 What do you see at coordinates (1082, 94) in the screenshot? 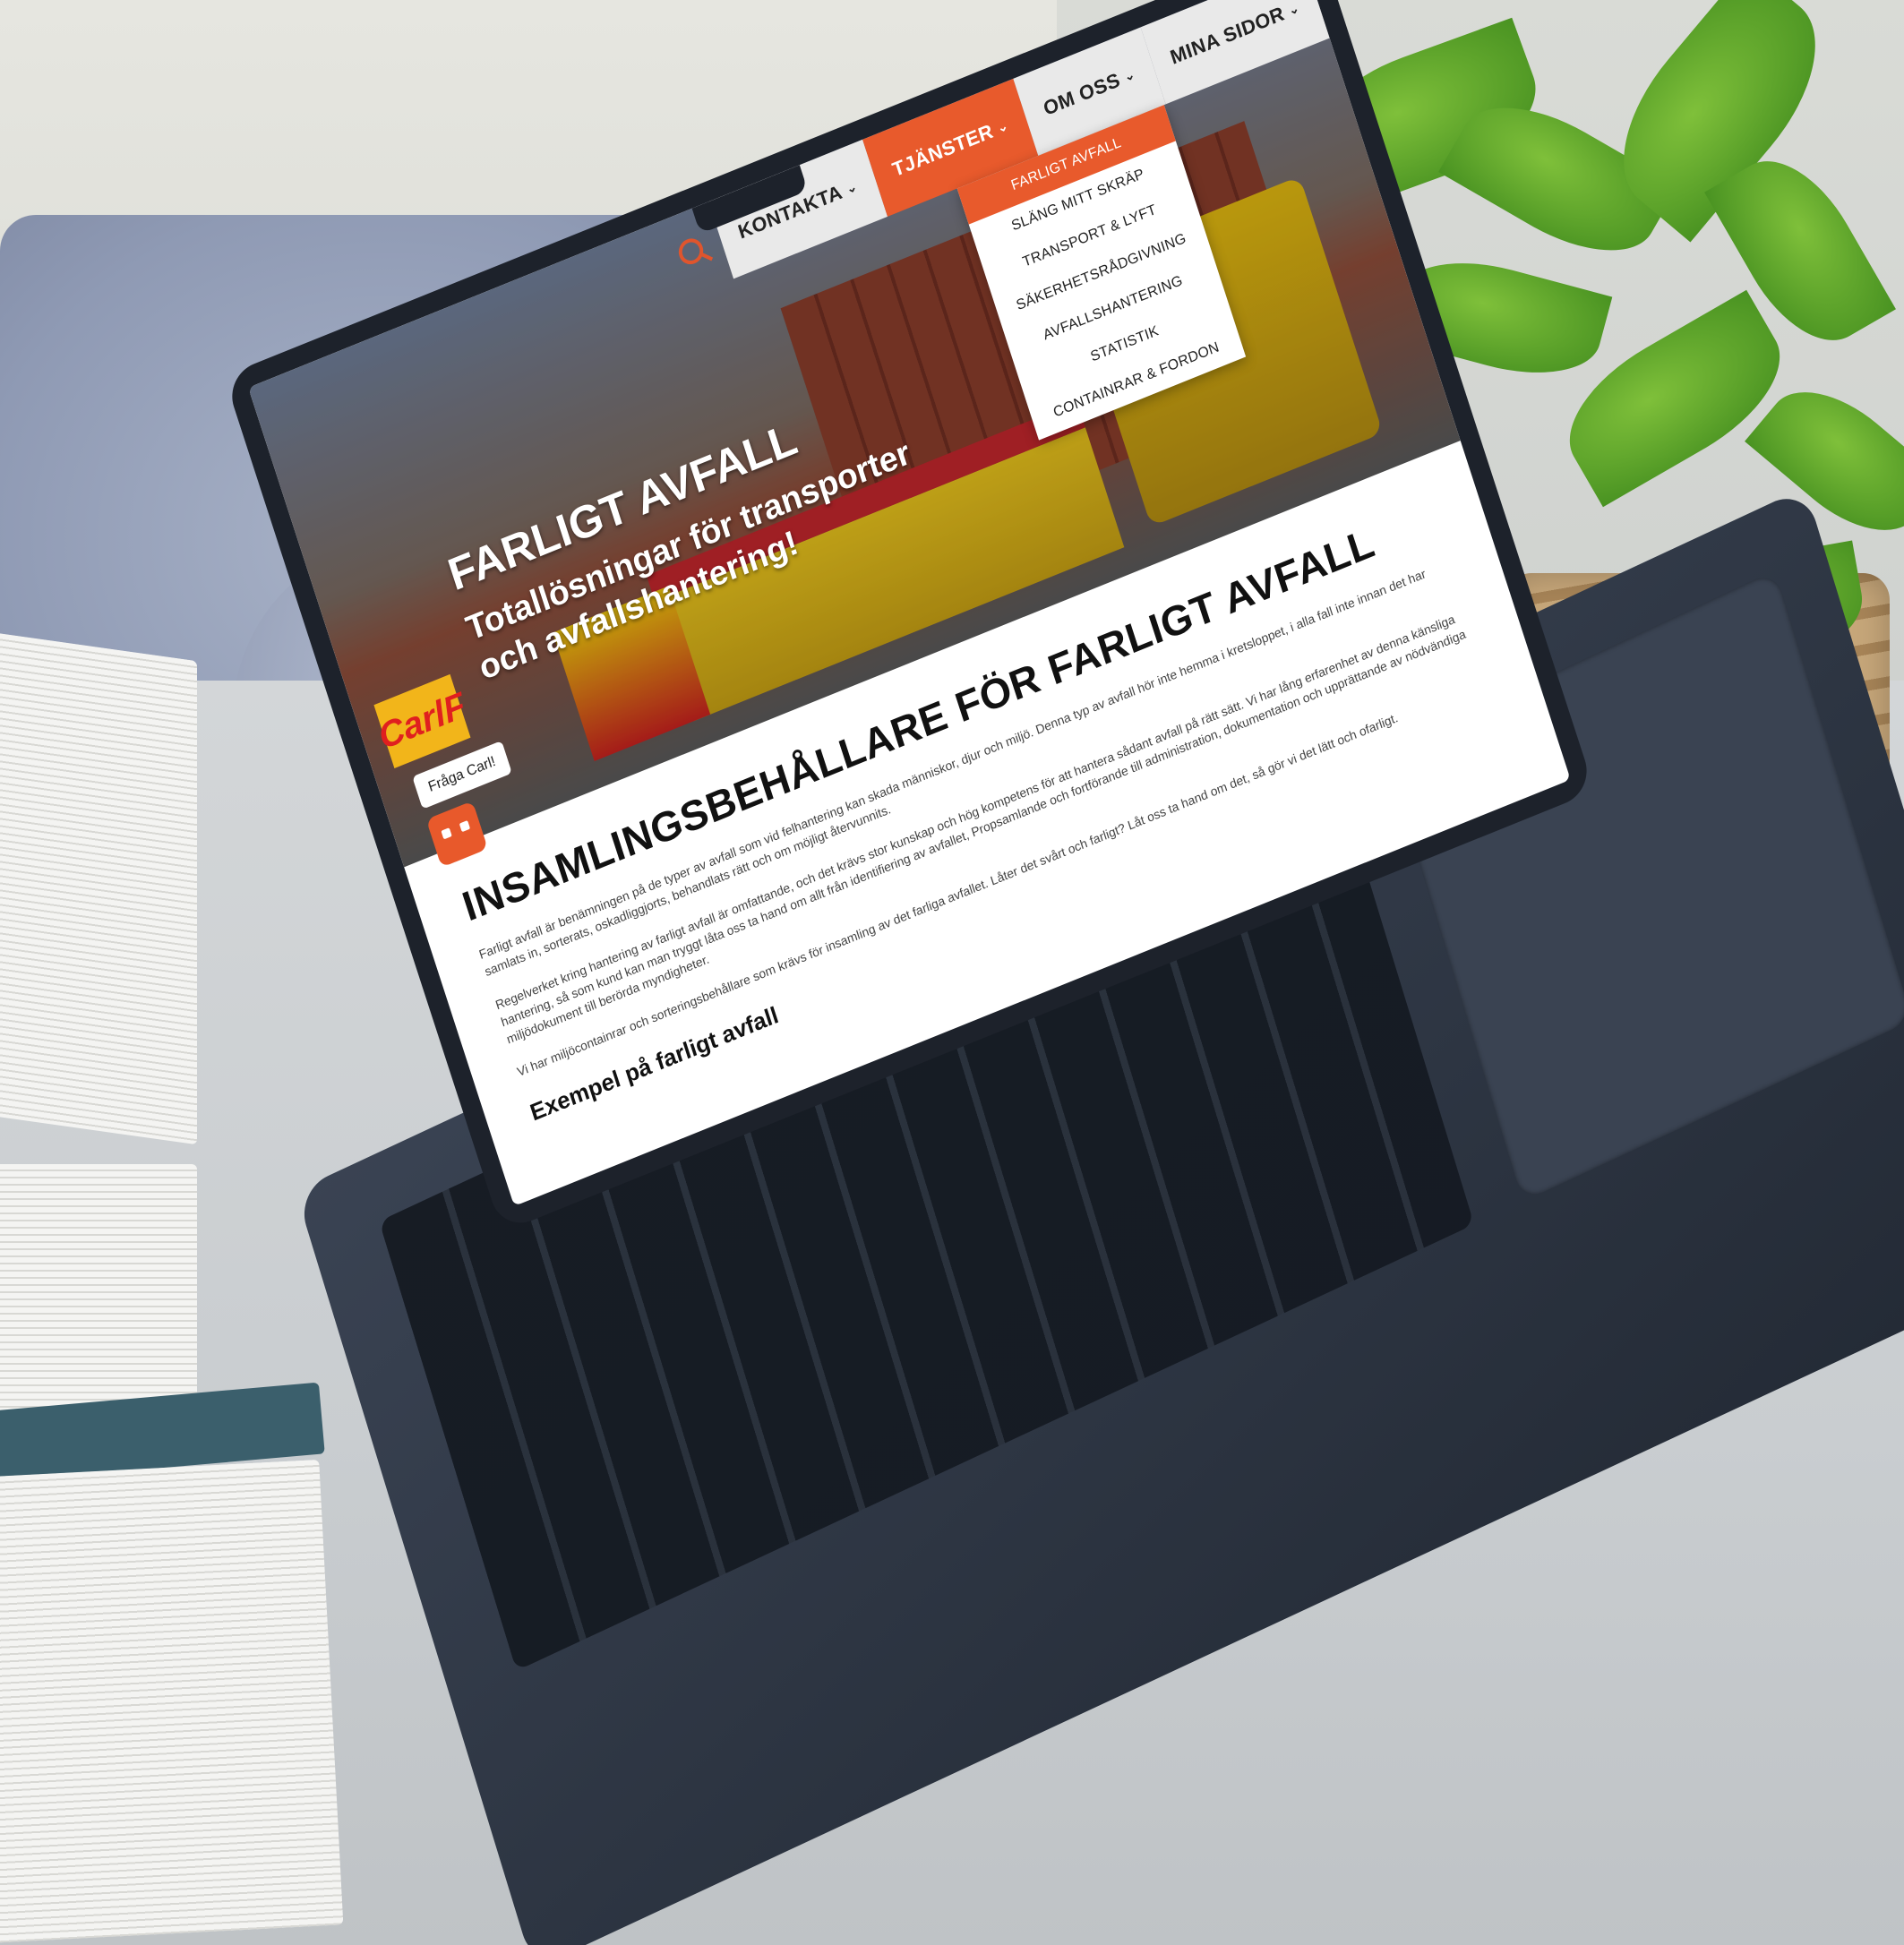
I see `nav-label: OM OSS` at bounding box center [1082, 94].